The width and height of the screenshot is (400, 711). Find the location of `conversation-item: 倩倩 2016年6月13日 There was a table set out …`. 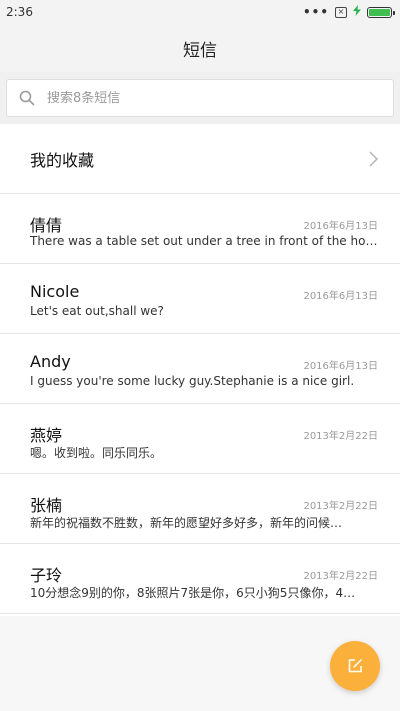

conversation-item: 倩倩 2016年6月13日 There was a table set out … is located at coordinates (200, 229).